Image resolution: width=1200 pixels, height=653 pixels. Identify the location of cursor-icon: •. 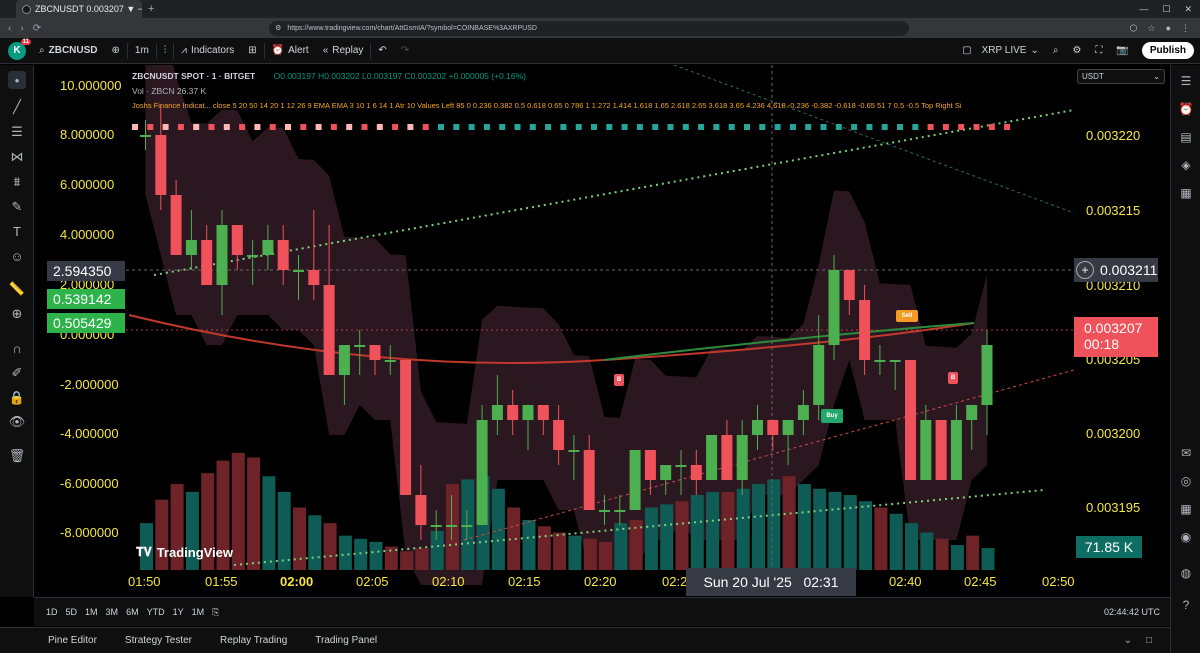
(17, 80).